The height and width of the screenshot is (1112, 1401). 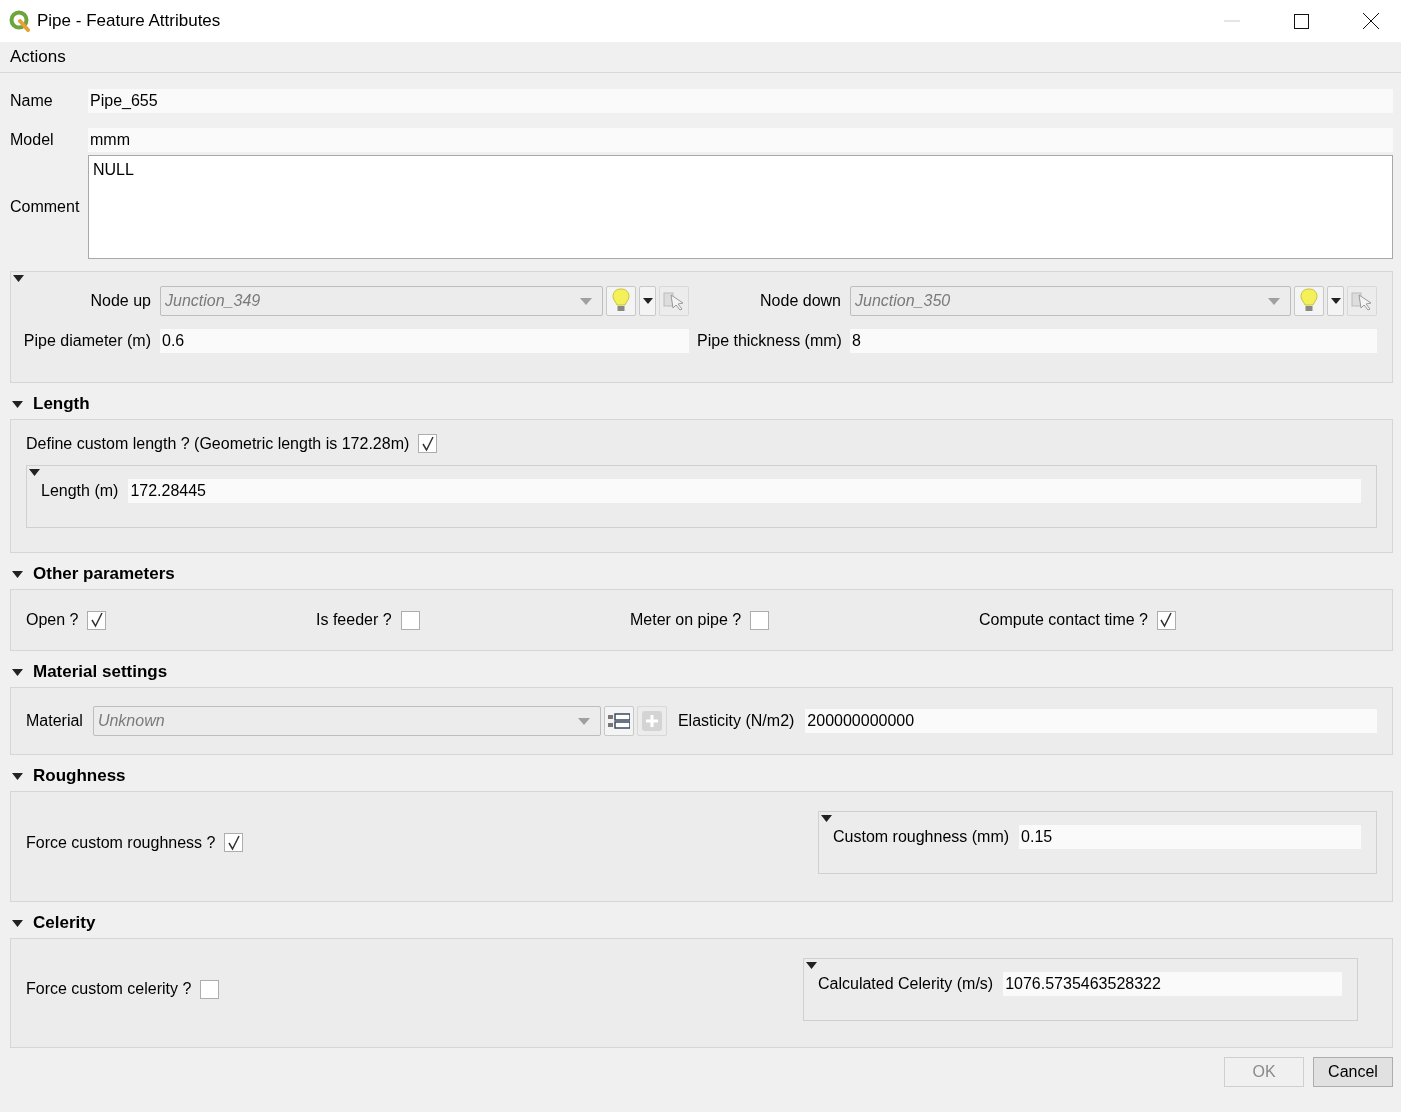 I want to click on input-field: Pipe_655, so click(x=740, y=101).